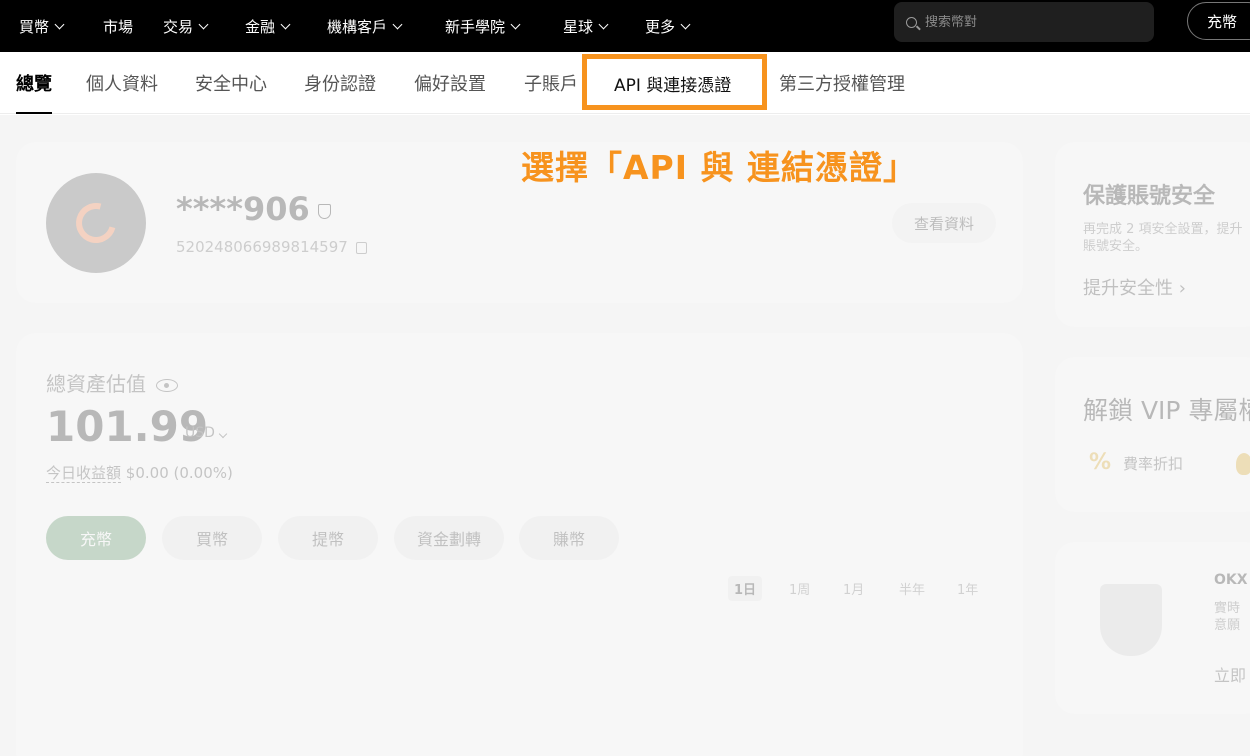 Image resolution: width=1250 pixels, height=756 pixels. I want to click on nav-markets: 市場, so click(118, 26).